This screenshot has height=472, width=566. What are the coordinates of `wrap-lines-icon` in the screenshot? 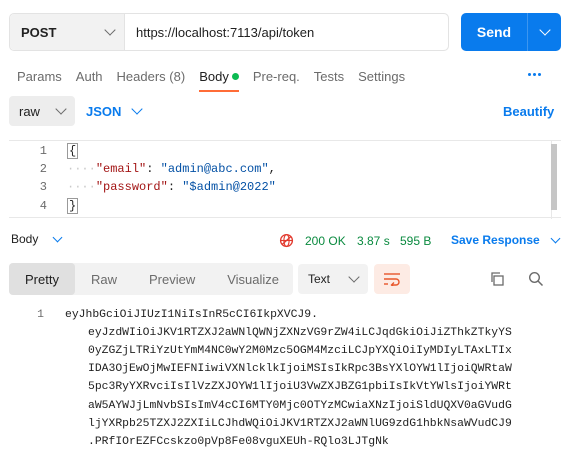 It's located at (392, 279).